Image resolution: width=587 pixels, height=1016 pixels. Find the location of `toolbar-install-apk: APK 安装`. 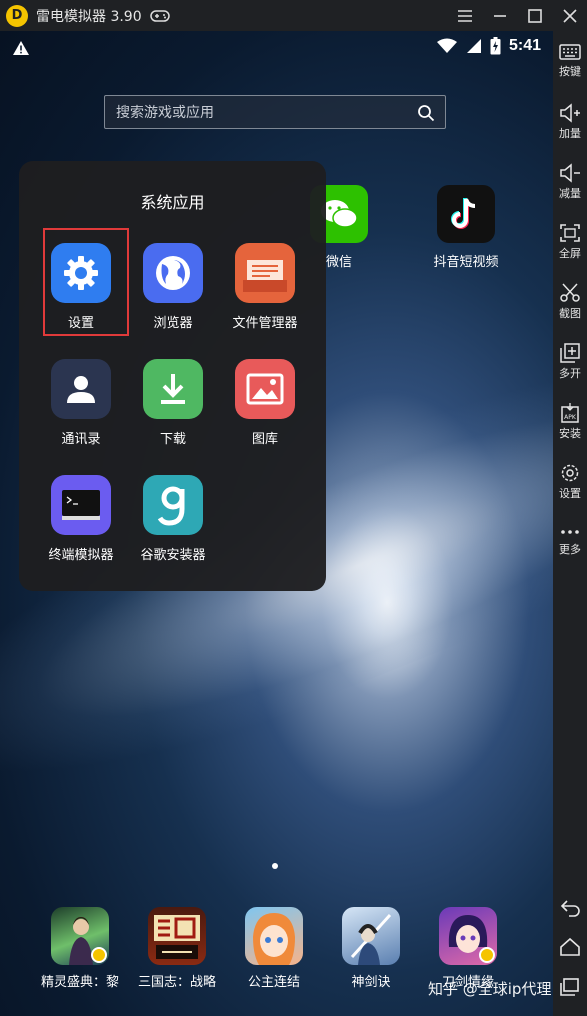

toolbar-install-apk: APK 安装 is located at coordinates (570, 422).